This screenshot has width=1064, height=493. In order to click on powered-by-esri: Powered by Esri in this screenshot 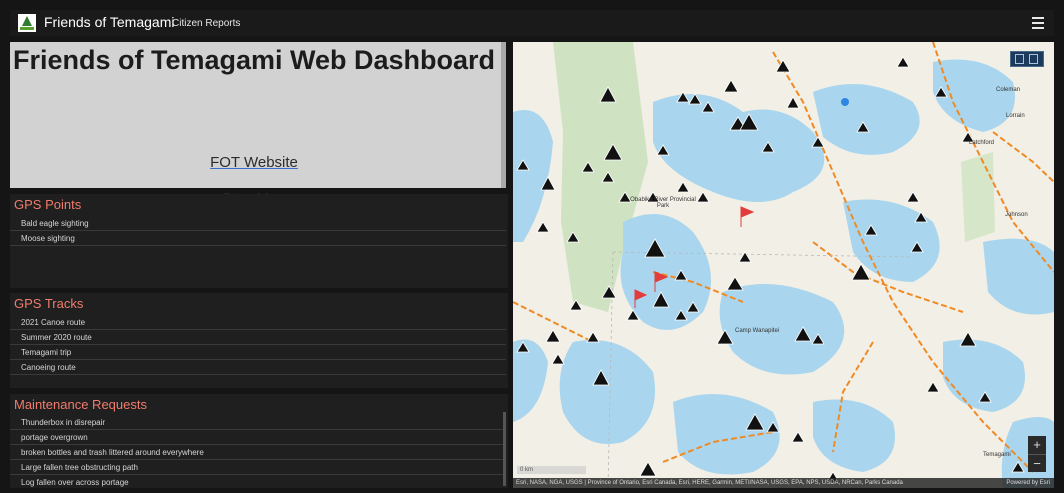, I will do `click(1028, 483)`.